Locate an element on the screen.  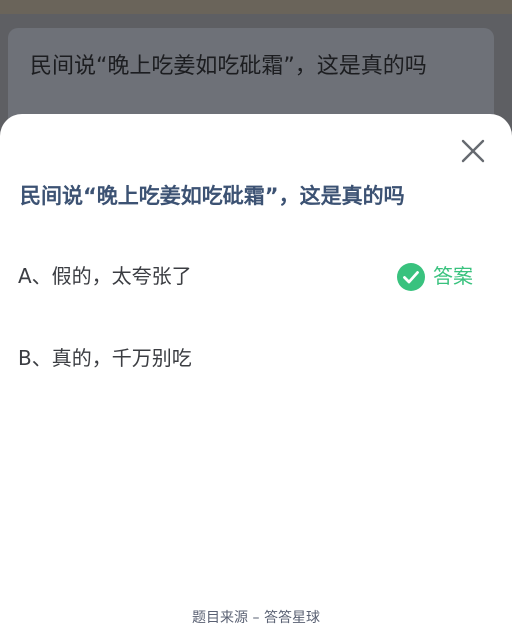
source-footer: 题目来源 – 答答星球 is located at coordinates (256, 618).